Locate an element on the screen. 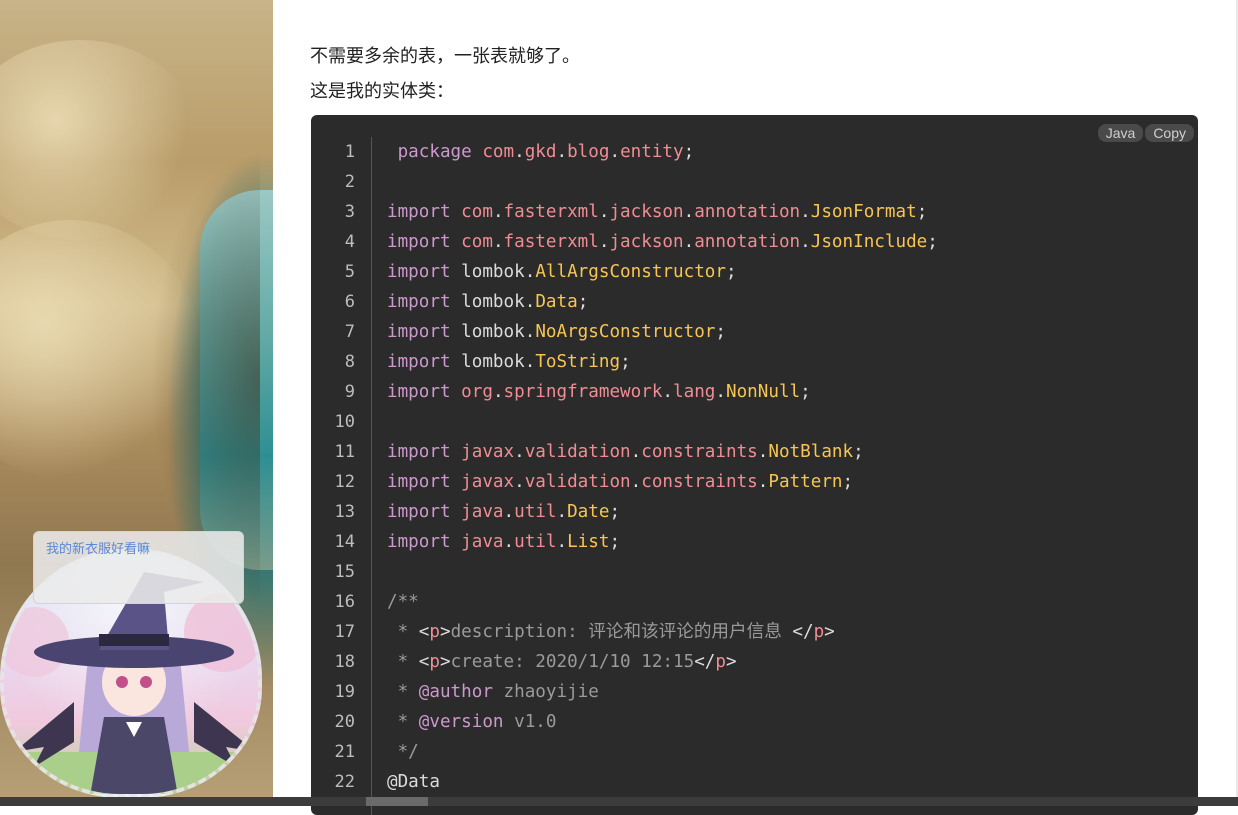  line-number: 22 is located at coordinates (344, 782).